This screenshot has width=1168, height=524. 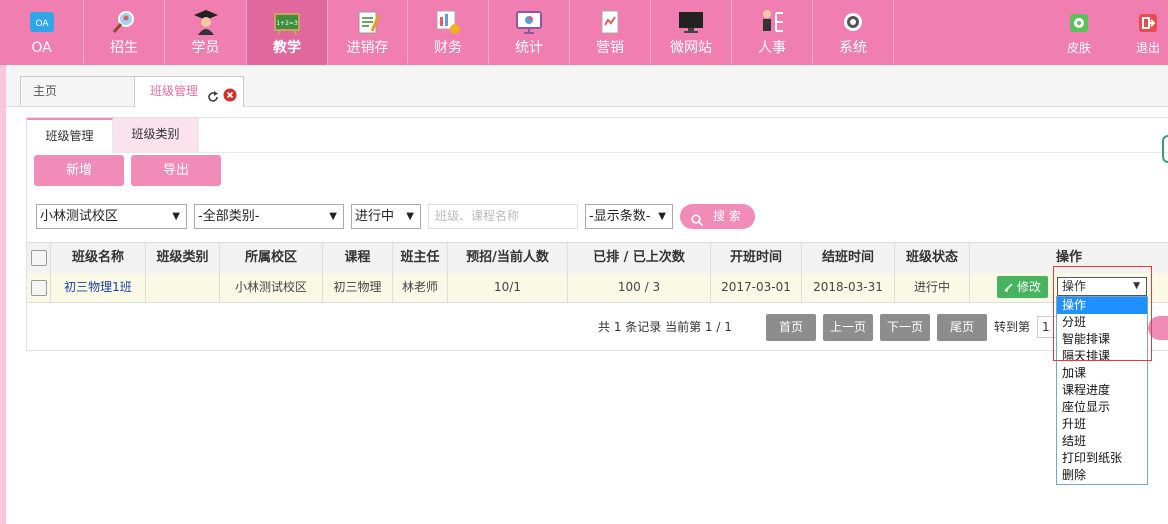 I want to click on first-page-button: 首页, so click(x=791, y=327).